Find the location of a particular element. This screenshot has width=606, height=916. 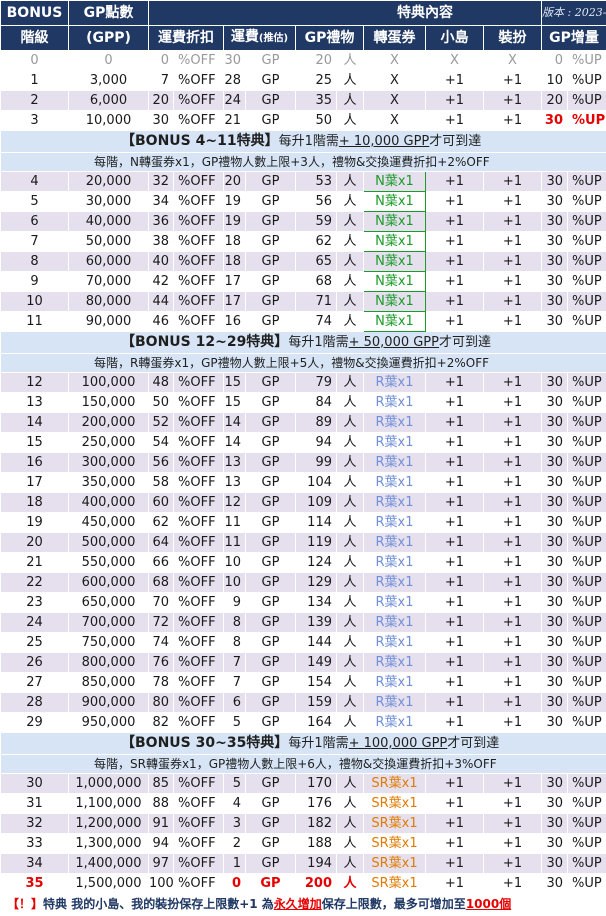

level-cell: 28 is located at coordinates (34, 702).